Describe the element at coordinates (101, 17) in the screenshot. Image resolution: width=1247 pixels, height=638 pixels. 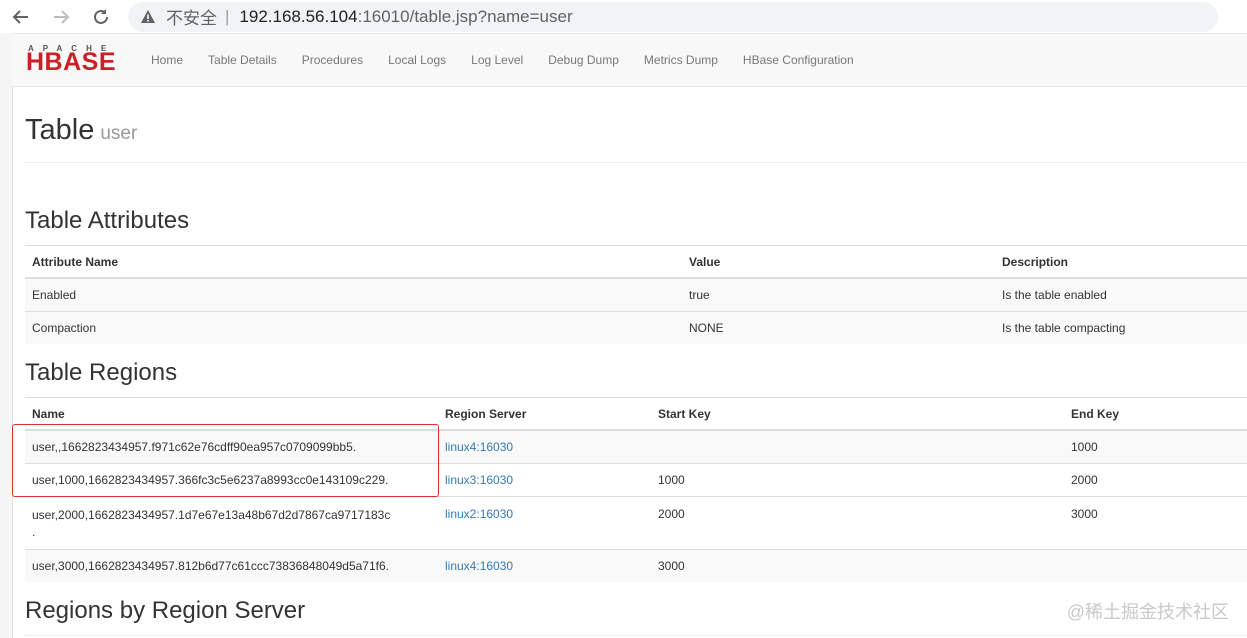
I see `reload-icon` at that location.